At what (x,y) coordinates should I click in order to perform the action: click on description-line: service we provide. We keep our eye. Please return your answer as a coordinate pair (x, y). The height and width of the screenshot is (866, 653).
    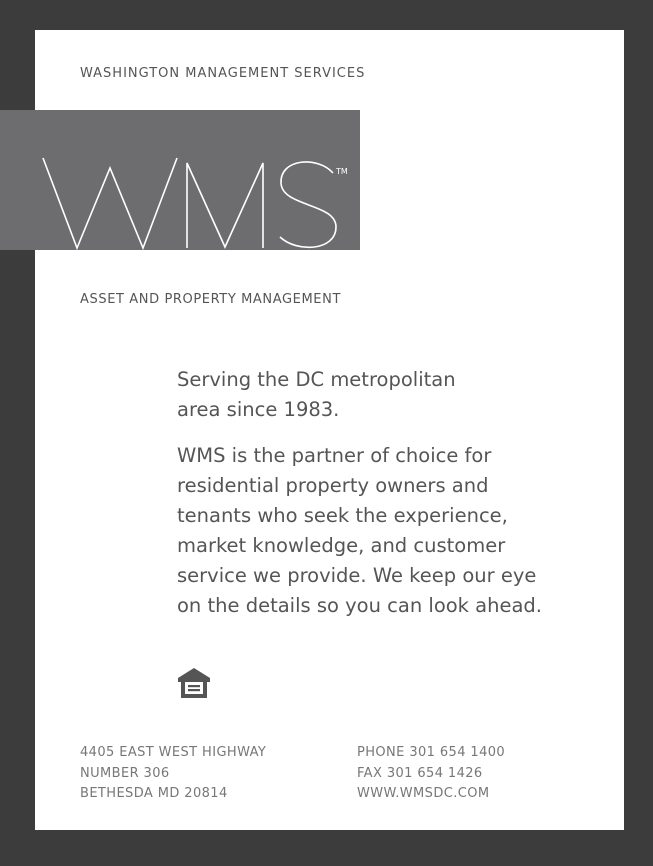
    Looking at the image, I should click on (357, 575).